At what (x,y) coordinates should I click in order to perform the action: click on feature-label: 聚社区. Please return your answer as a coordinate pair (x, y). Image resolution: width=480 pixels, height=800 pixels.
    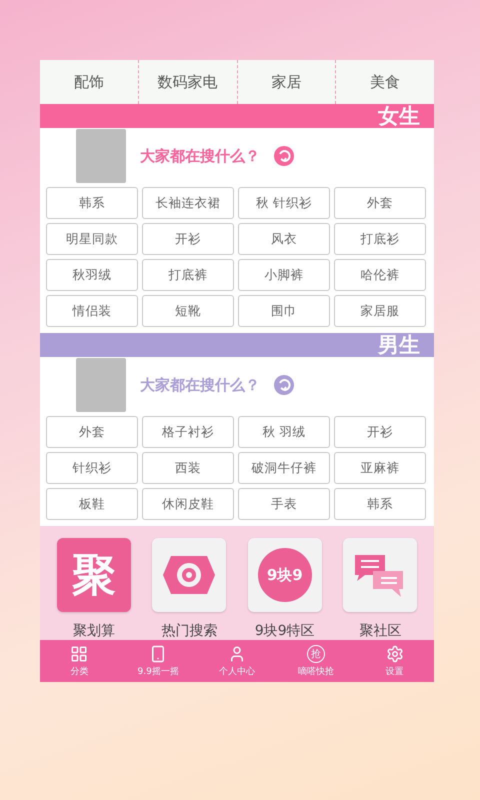
    Looking at the image, I should click on (380, 631).